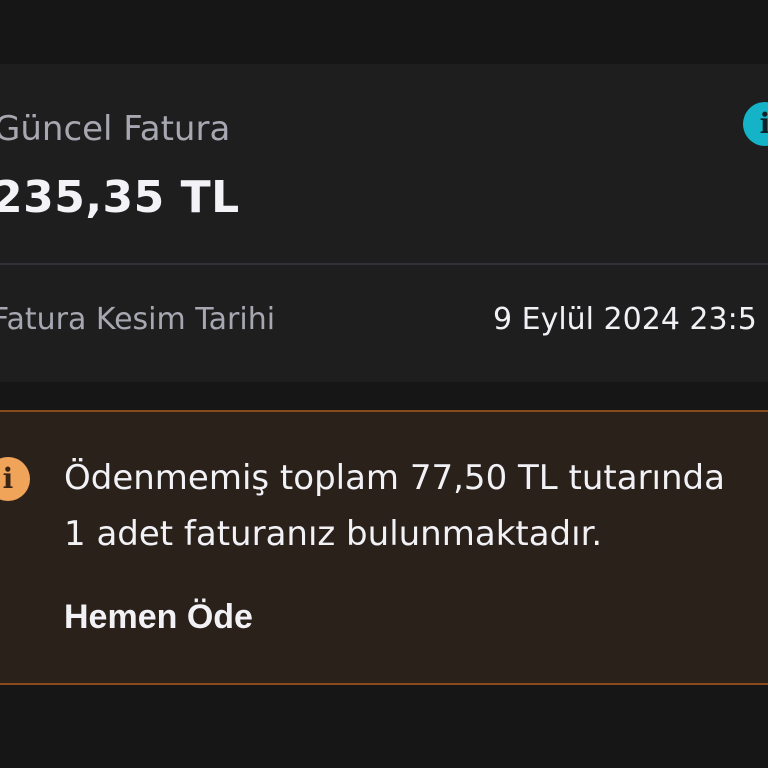 The image size is (768, 768). What do you see at coordinates (763, 123) in the screenshot?
I see `info-glyph: i` at bounding box center [763, 123].